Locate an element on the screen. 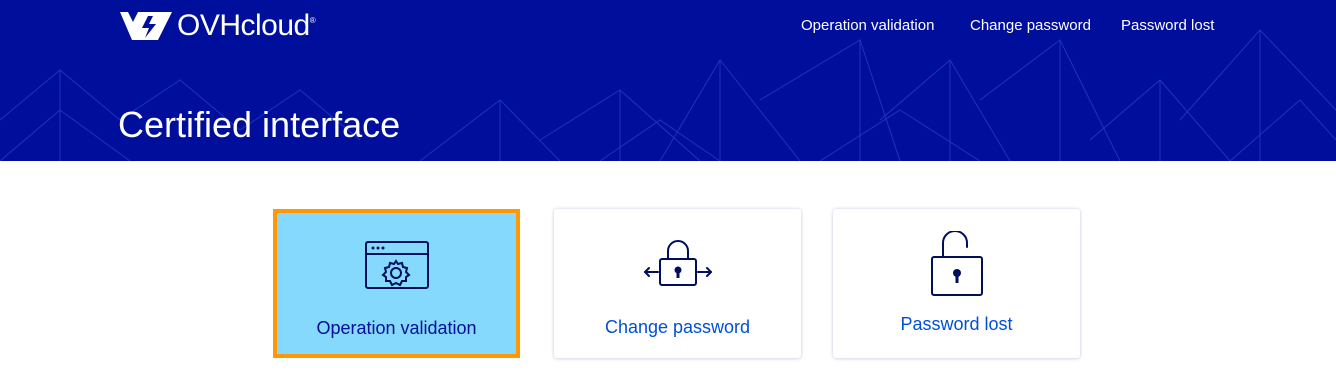 This screenshot has height=379, width=1336. page-title: Certified interface is located at coordinates (259, 124).